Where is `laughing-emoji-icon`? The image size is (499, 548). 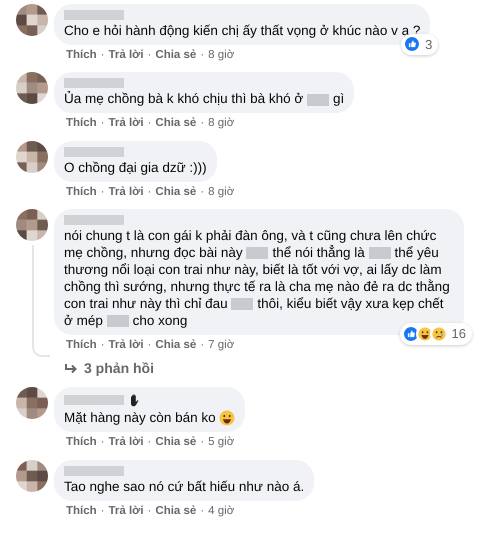 laughing-emoji-icon is located at coordinates (227, 418).